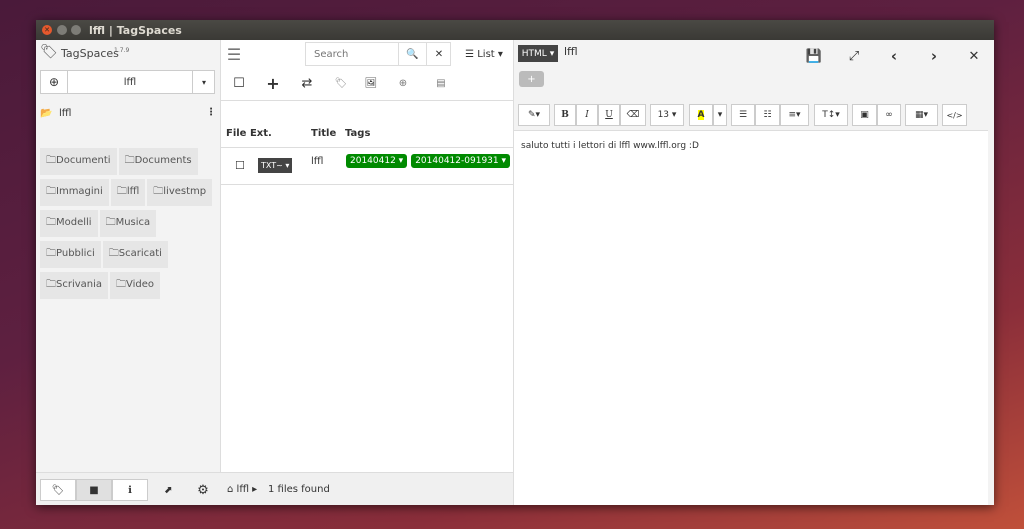 Image resolution: width=1024 pixels, height=529 pixels. I want to click on clear-search-icon: ✕, so click(438, 54).